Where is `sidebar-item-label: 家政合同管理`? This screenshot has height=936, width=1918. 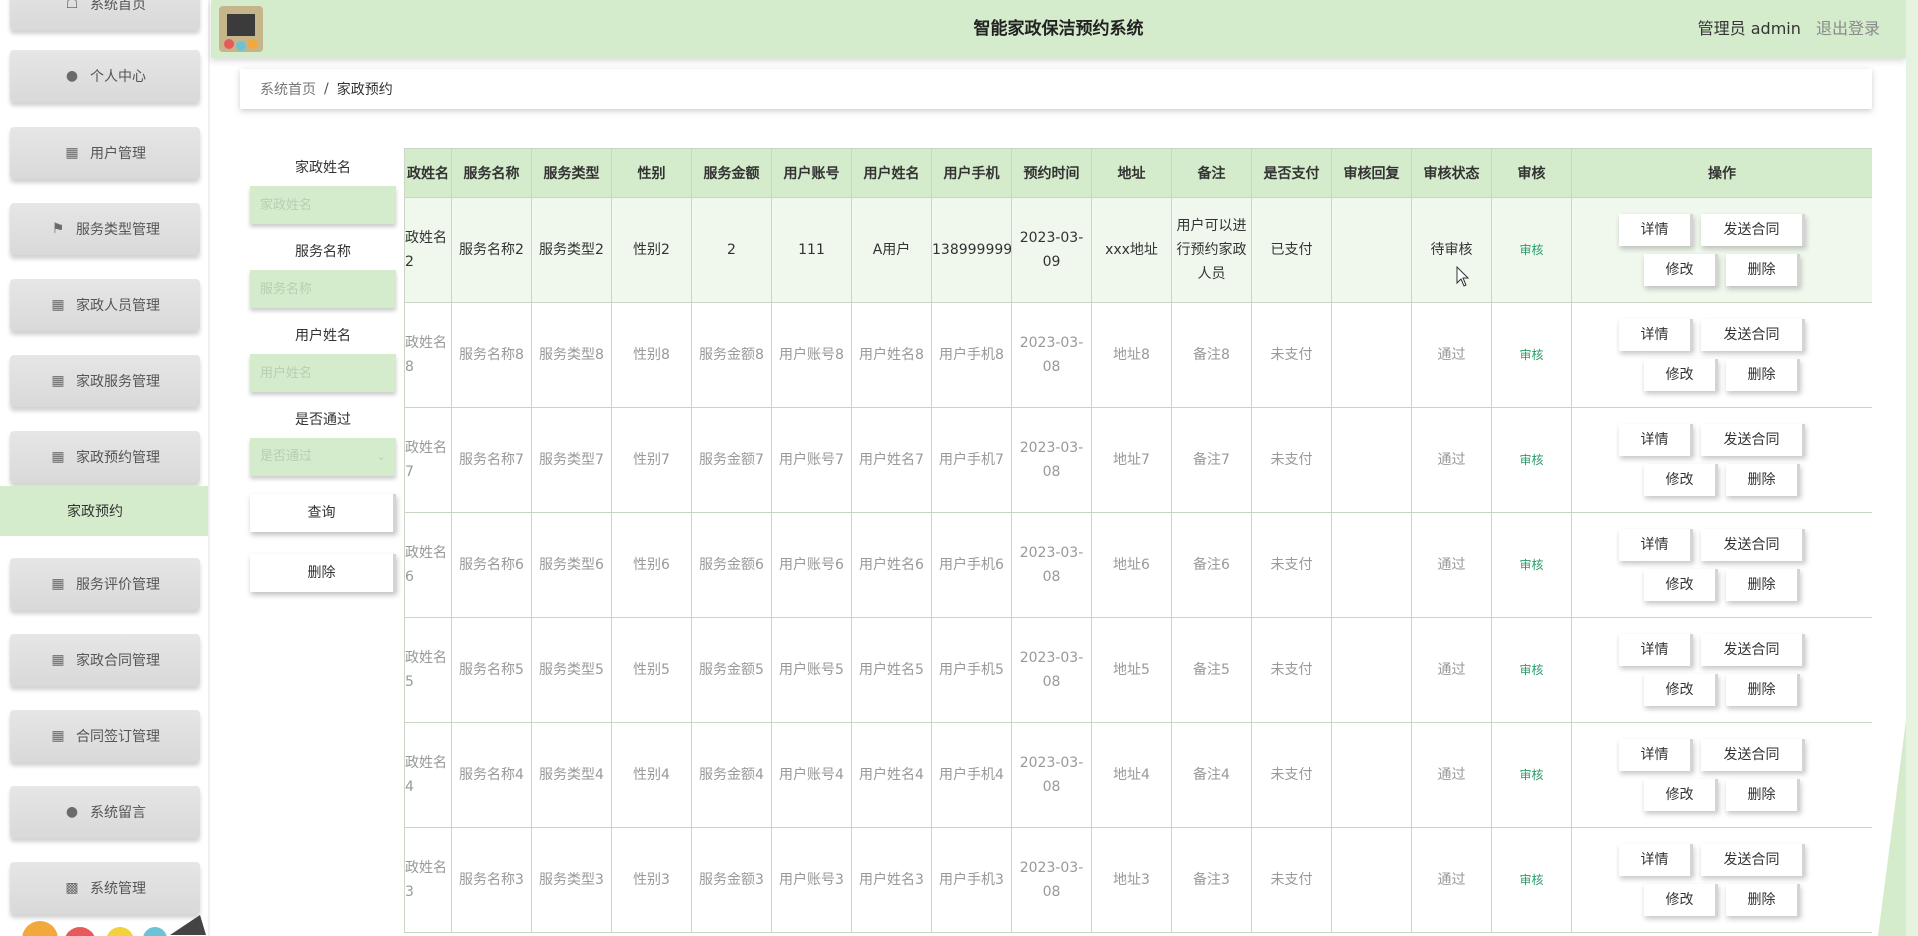 sidebar-item-label: 家政合同管理 is located at coordinates (118, 661).